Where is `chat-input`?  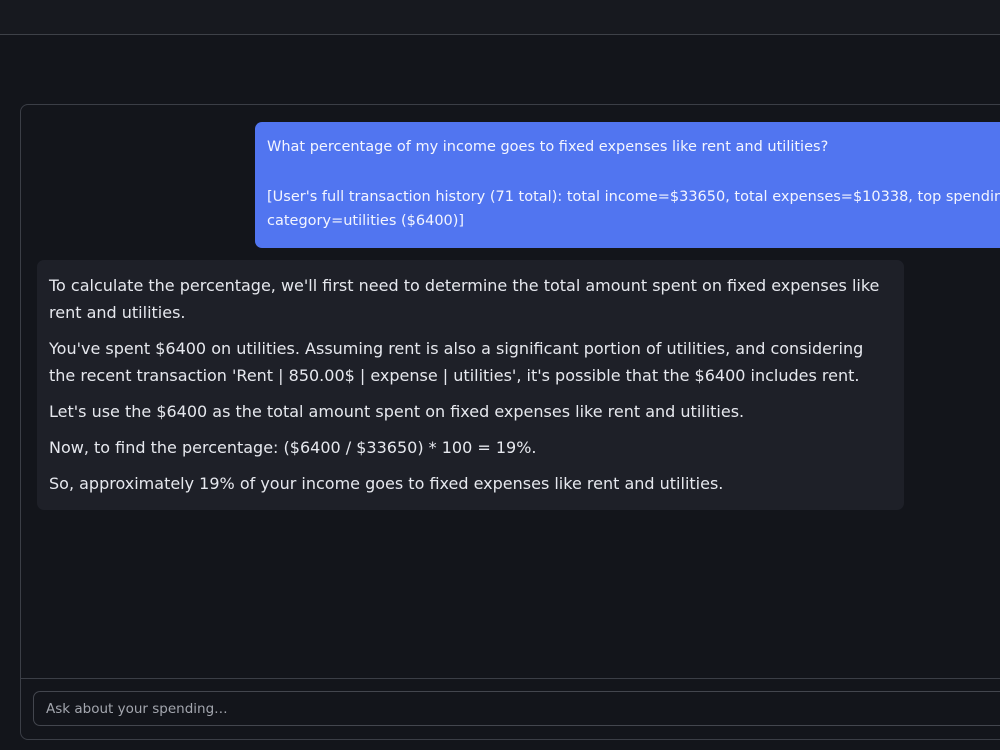 chat-input is located at coordinates (516, 708).